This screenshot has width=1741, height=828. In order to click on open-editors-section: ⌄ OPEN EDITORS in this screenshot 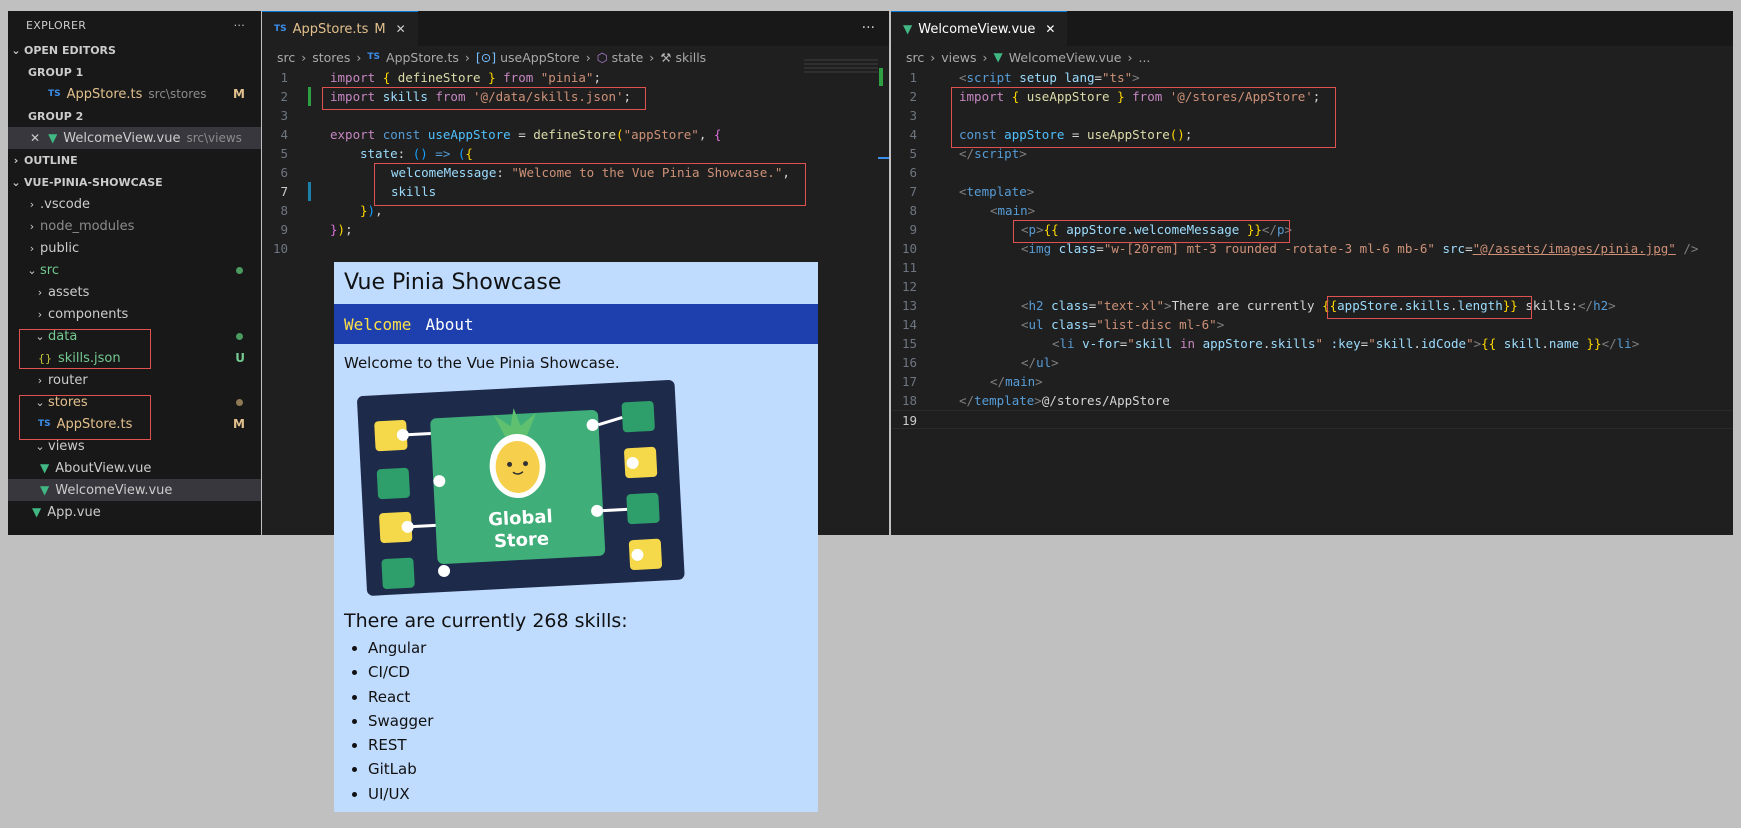, I will do `click(134, 50)`.